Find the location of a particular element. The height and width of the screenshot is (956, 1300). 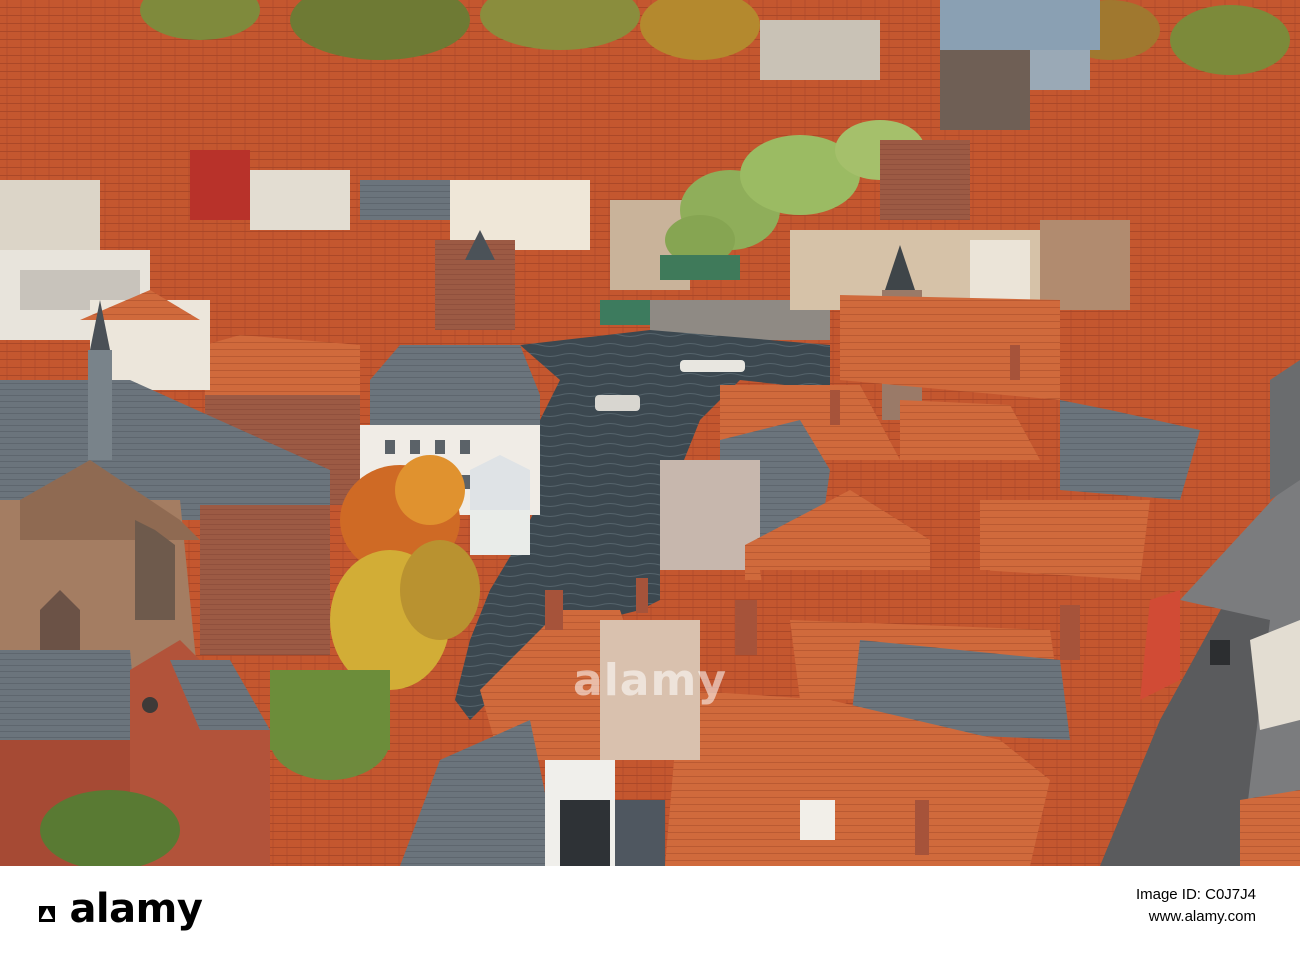

site-url: www.alamy.com is located at coordinates (1196, 917).